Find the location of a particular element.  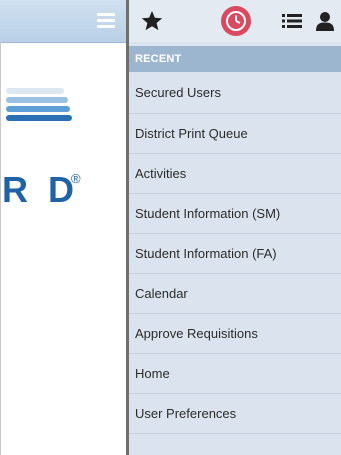

recent-item-user-preferences: User Preferences is located at coordinates (235, 414).